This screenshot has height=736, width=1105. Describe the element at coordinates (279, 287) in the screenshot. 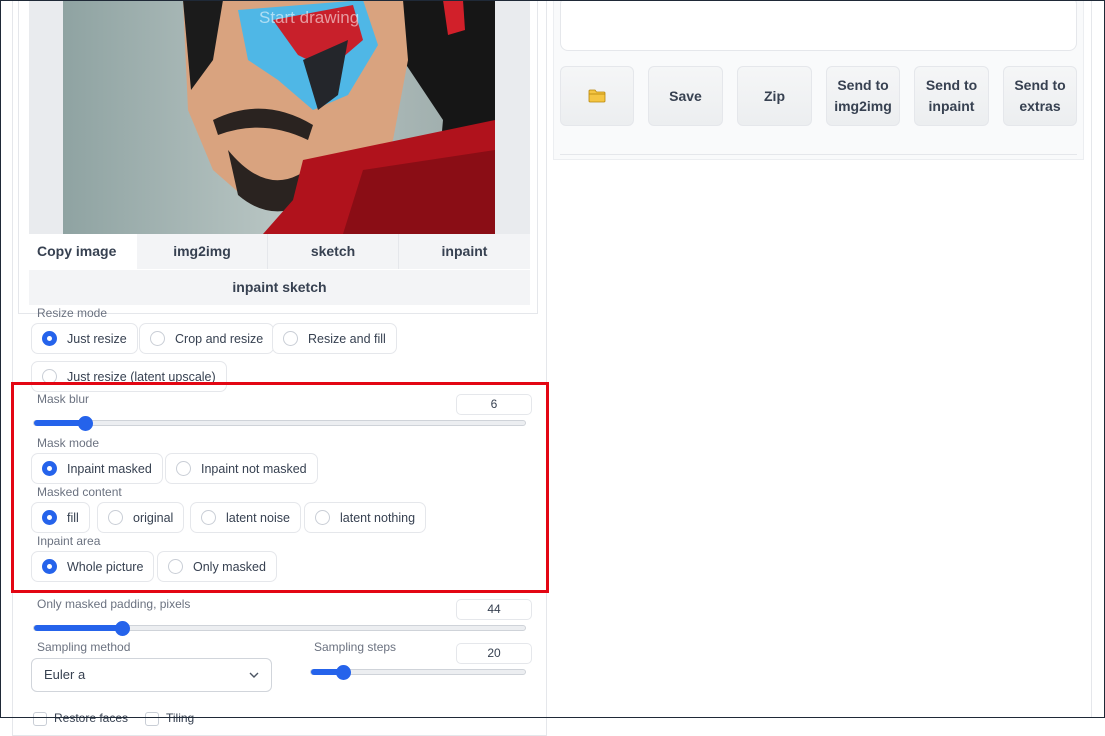

I see `copy-to-inpaint-sketch-button: inpaint sketch` at that location.